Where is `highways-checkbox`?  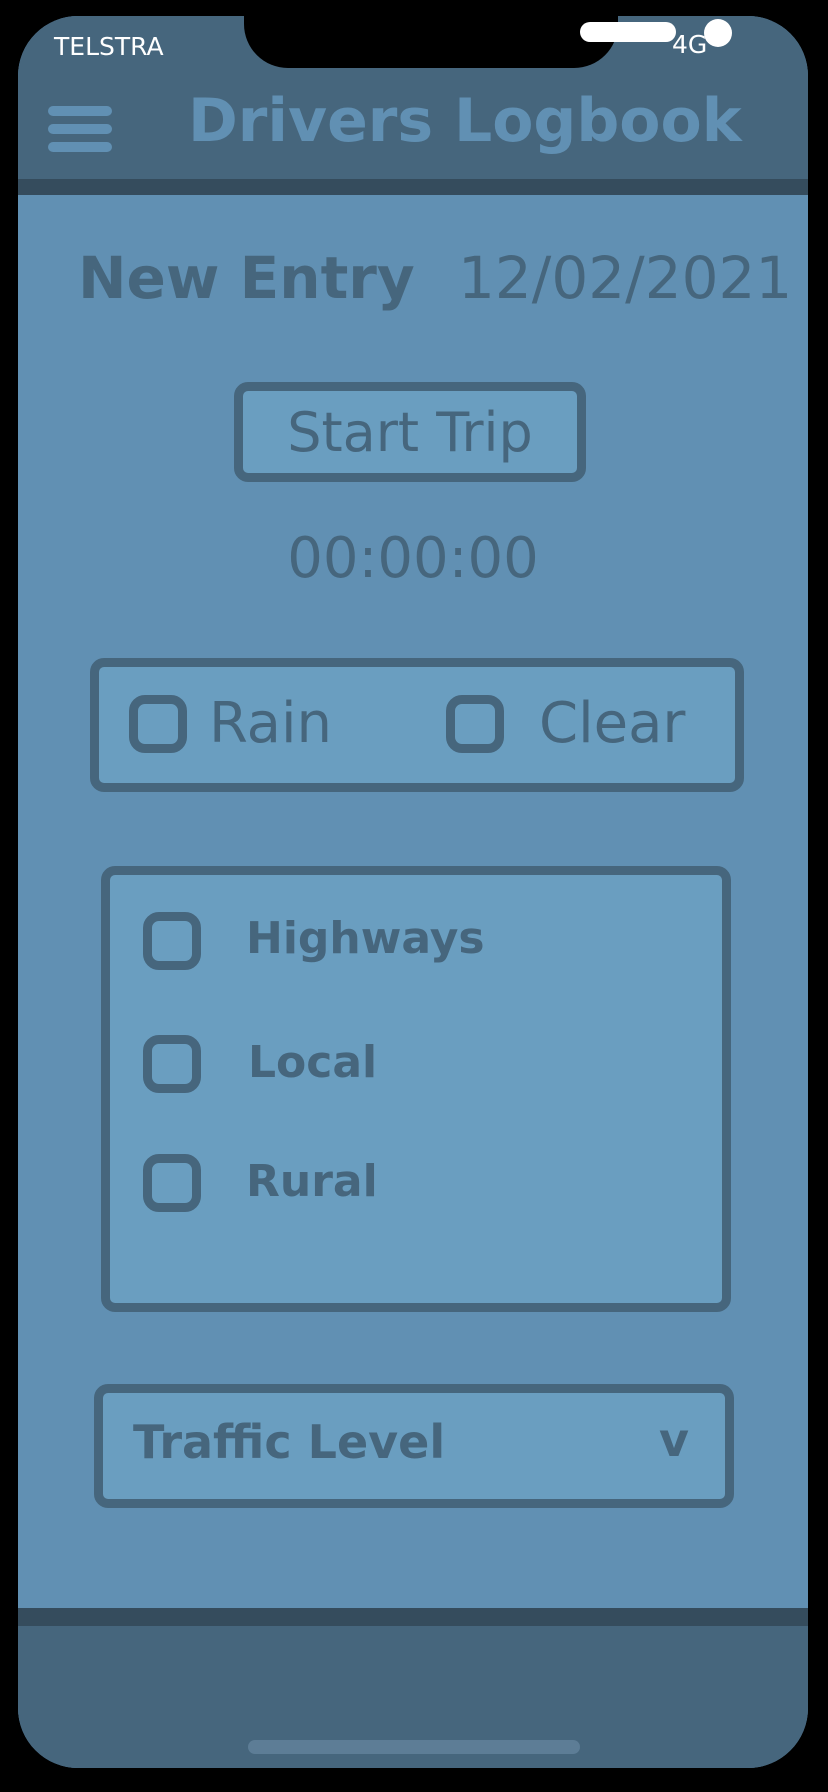
highways-checkbox is located at coordinates (172, 941).